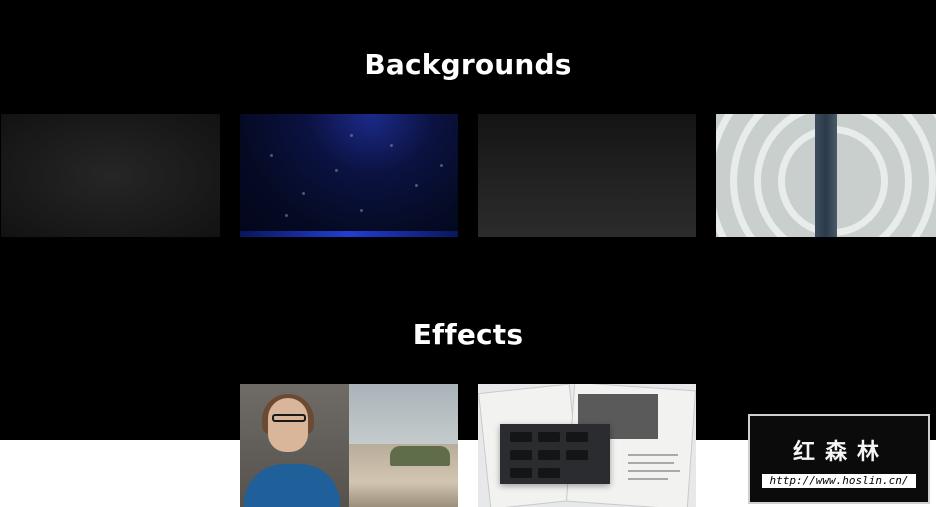 The image size is (936, 507). Describe the element at coordinates (587, 175) in the screenshot. I see `background-thumbnail-dark-gradient` at that location.